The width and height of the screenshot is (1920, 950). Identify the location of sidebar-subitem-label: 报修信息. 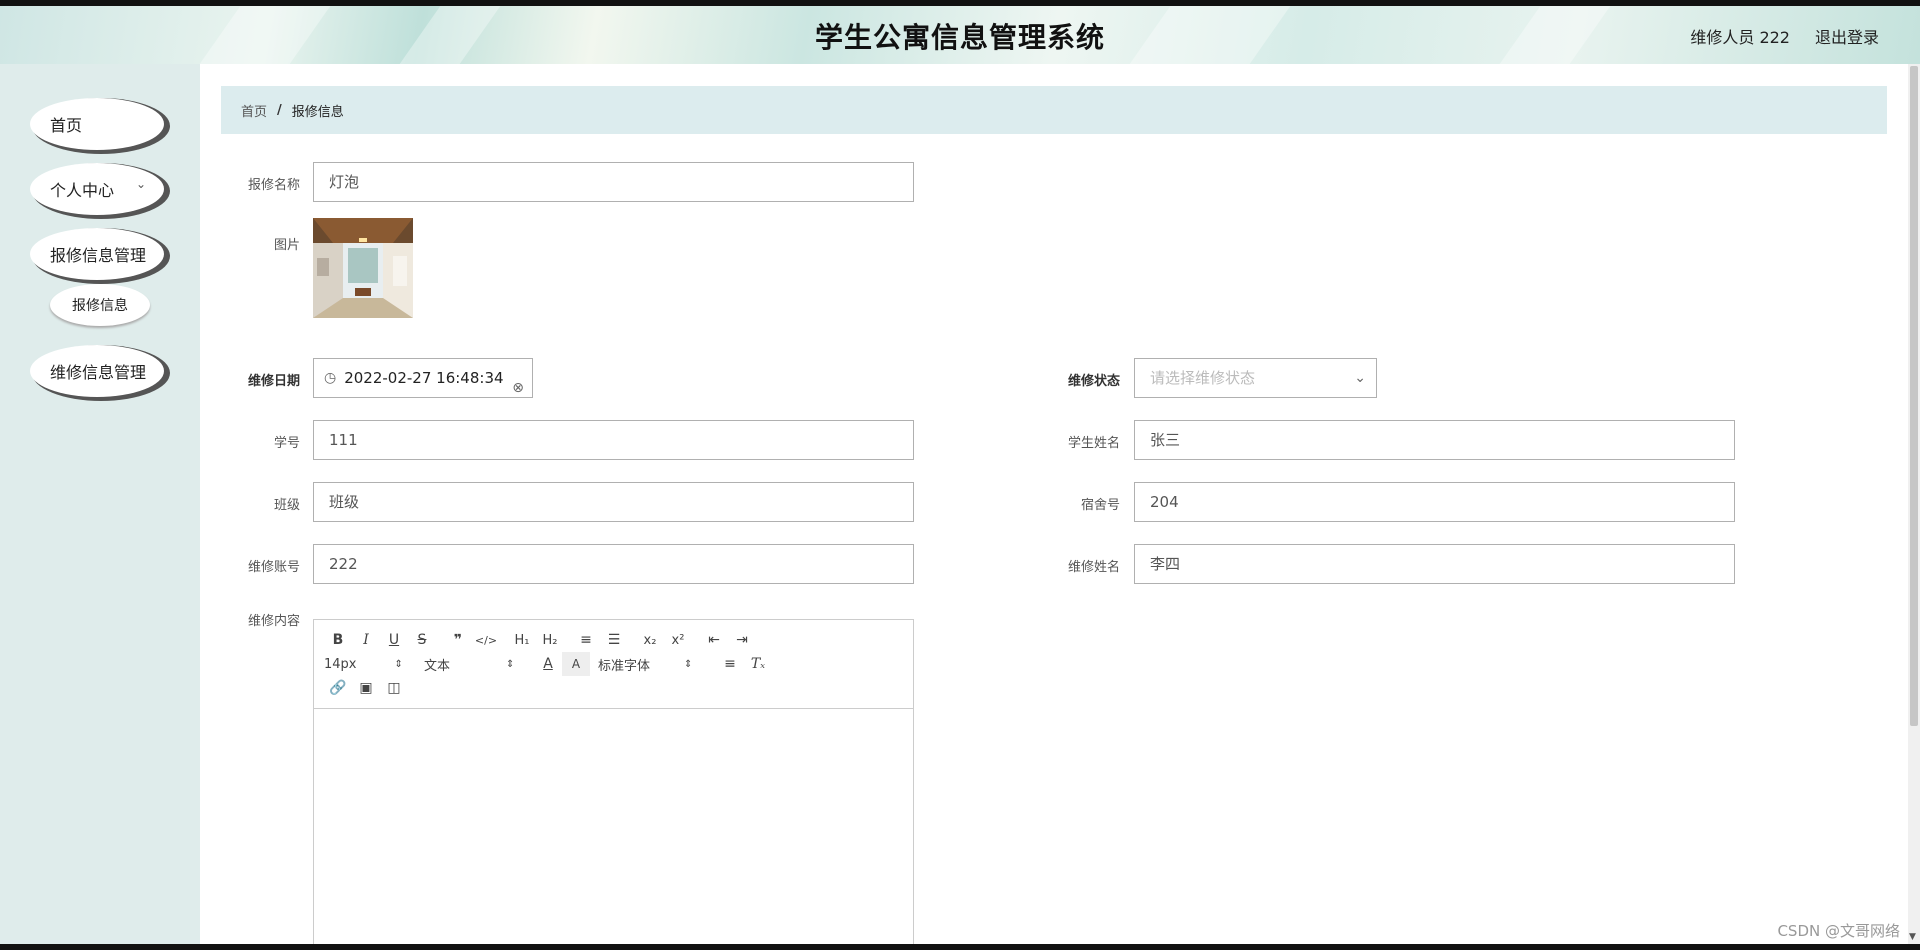
(100, 306).